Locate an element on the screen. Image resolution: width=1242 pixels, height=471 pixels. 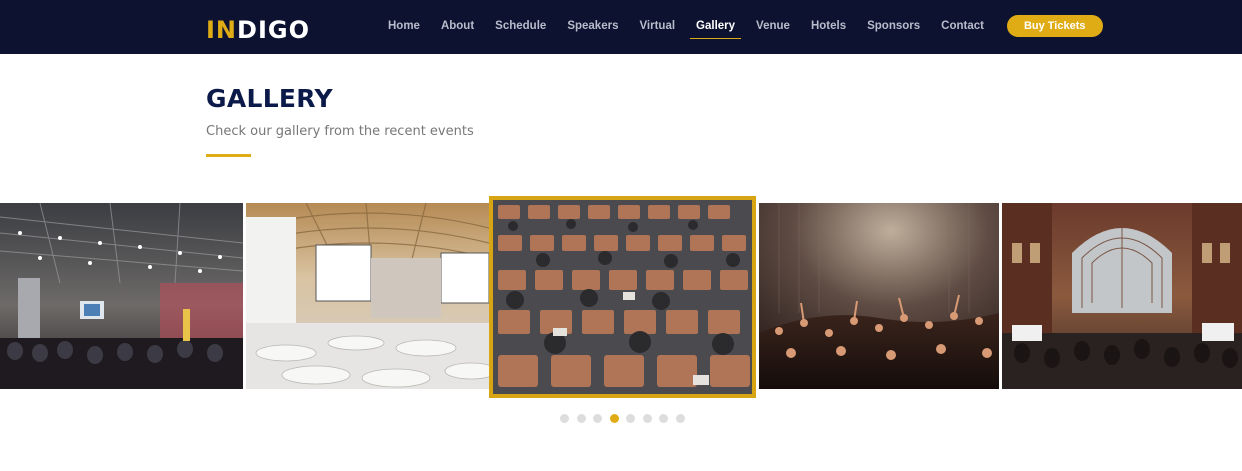
nav-item-contact: Contact is located at coordinates (962, 26).